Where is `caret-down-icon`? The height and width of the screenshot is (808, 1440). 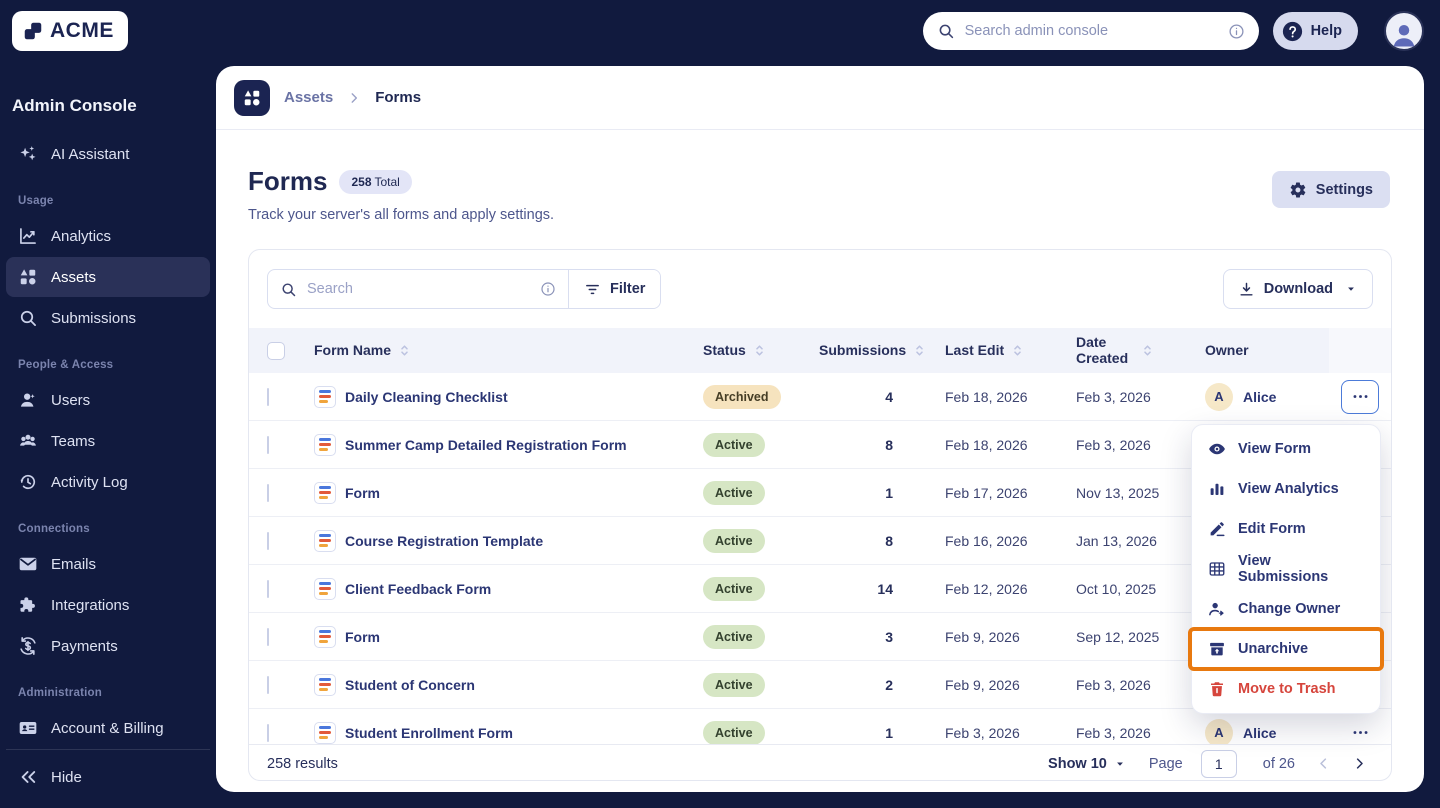 caret-down-icon is located at coordinates (1120, 764).